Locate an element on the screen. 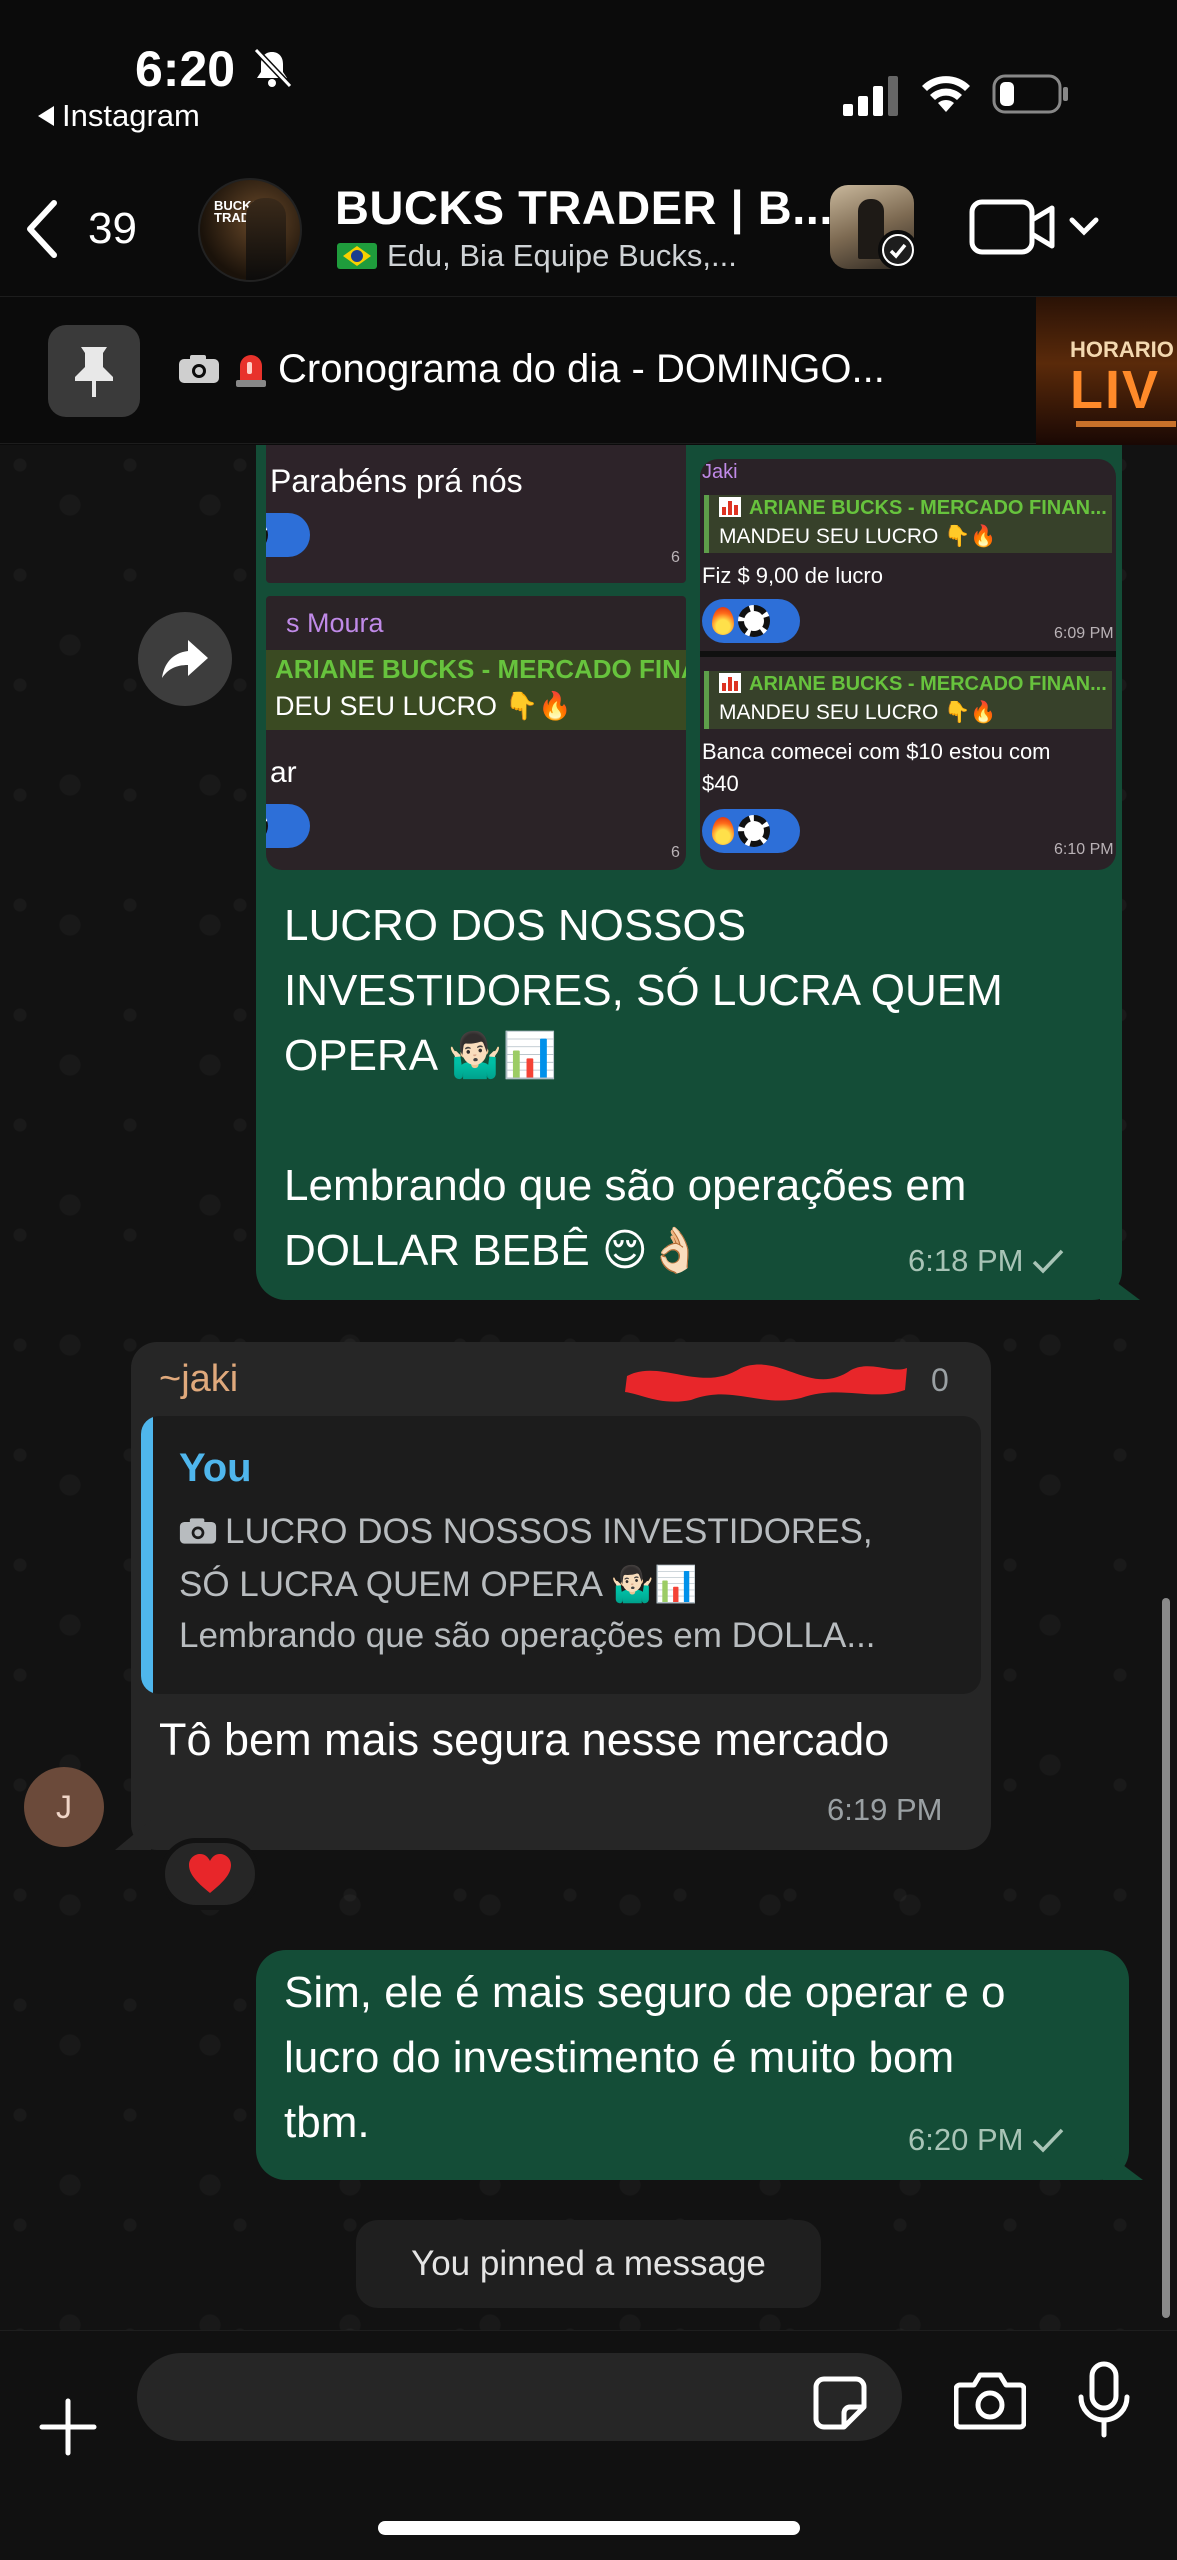  sticker-icon is located at coordinates (840, 2403).